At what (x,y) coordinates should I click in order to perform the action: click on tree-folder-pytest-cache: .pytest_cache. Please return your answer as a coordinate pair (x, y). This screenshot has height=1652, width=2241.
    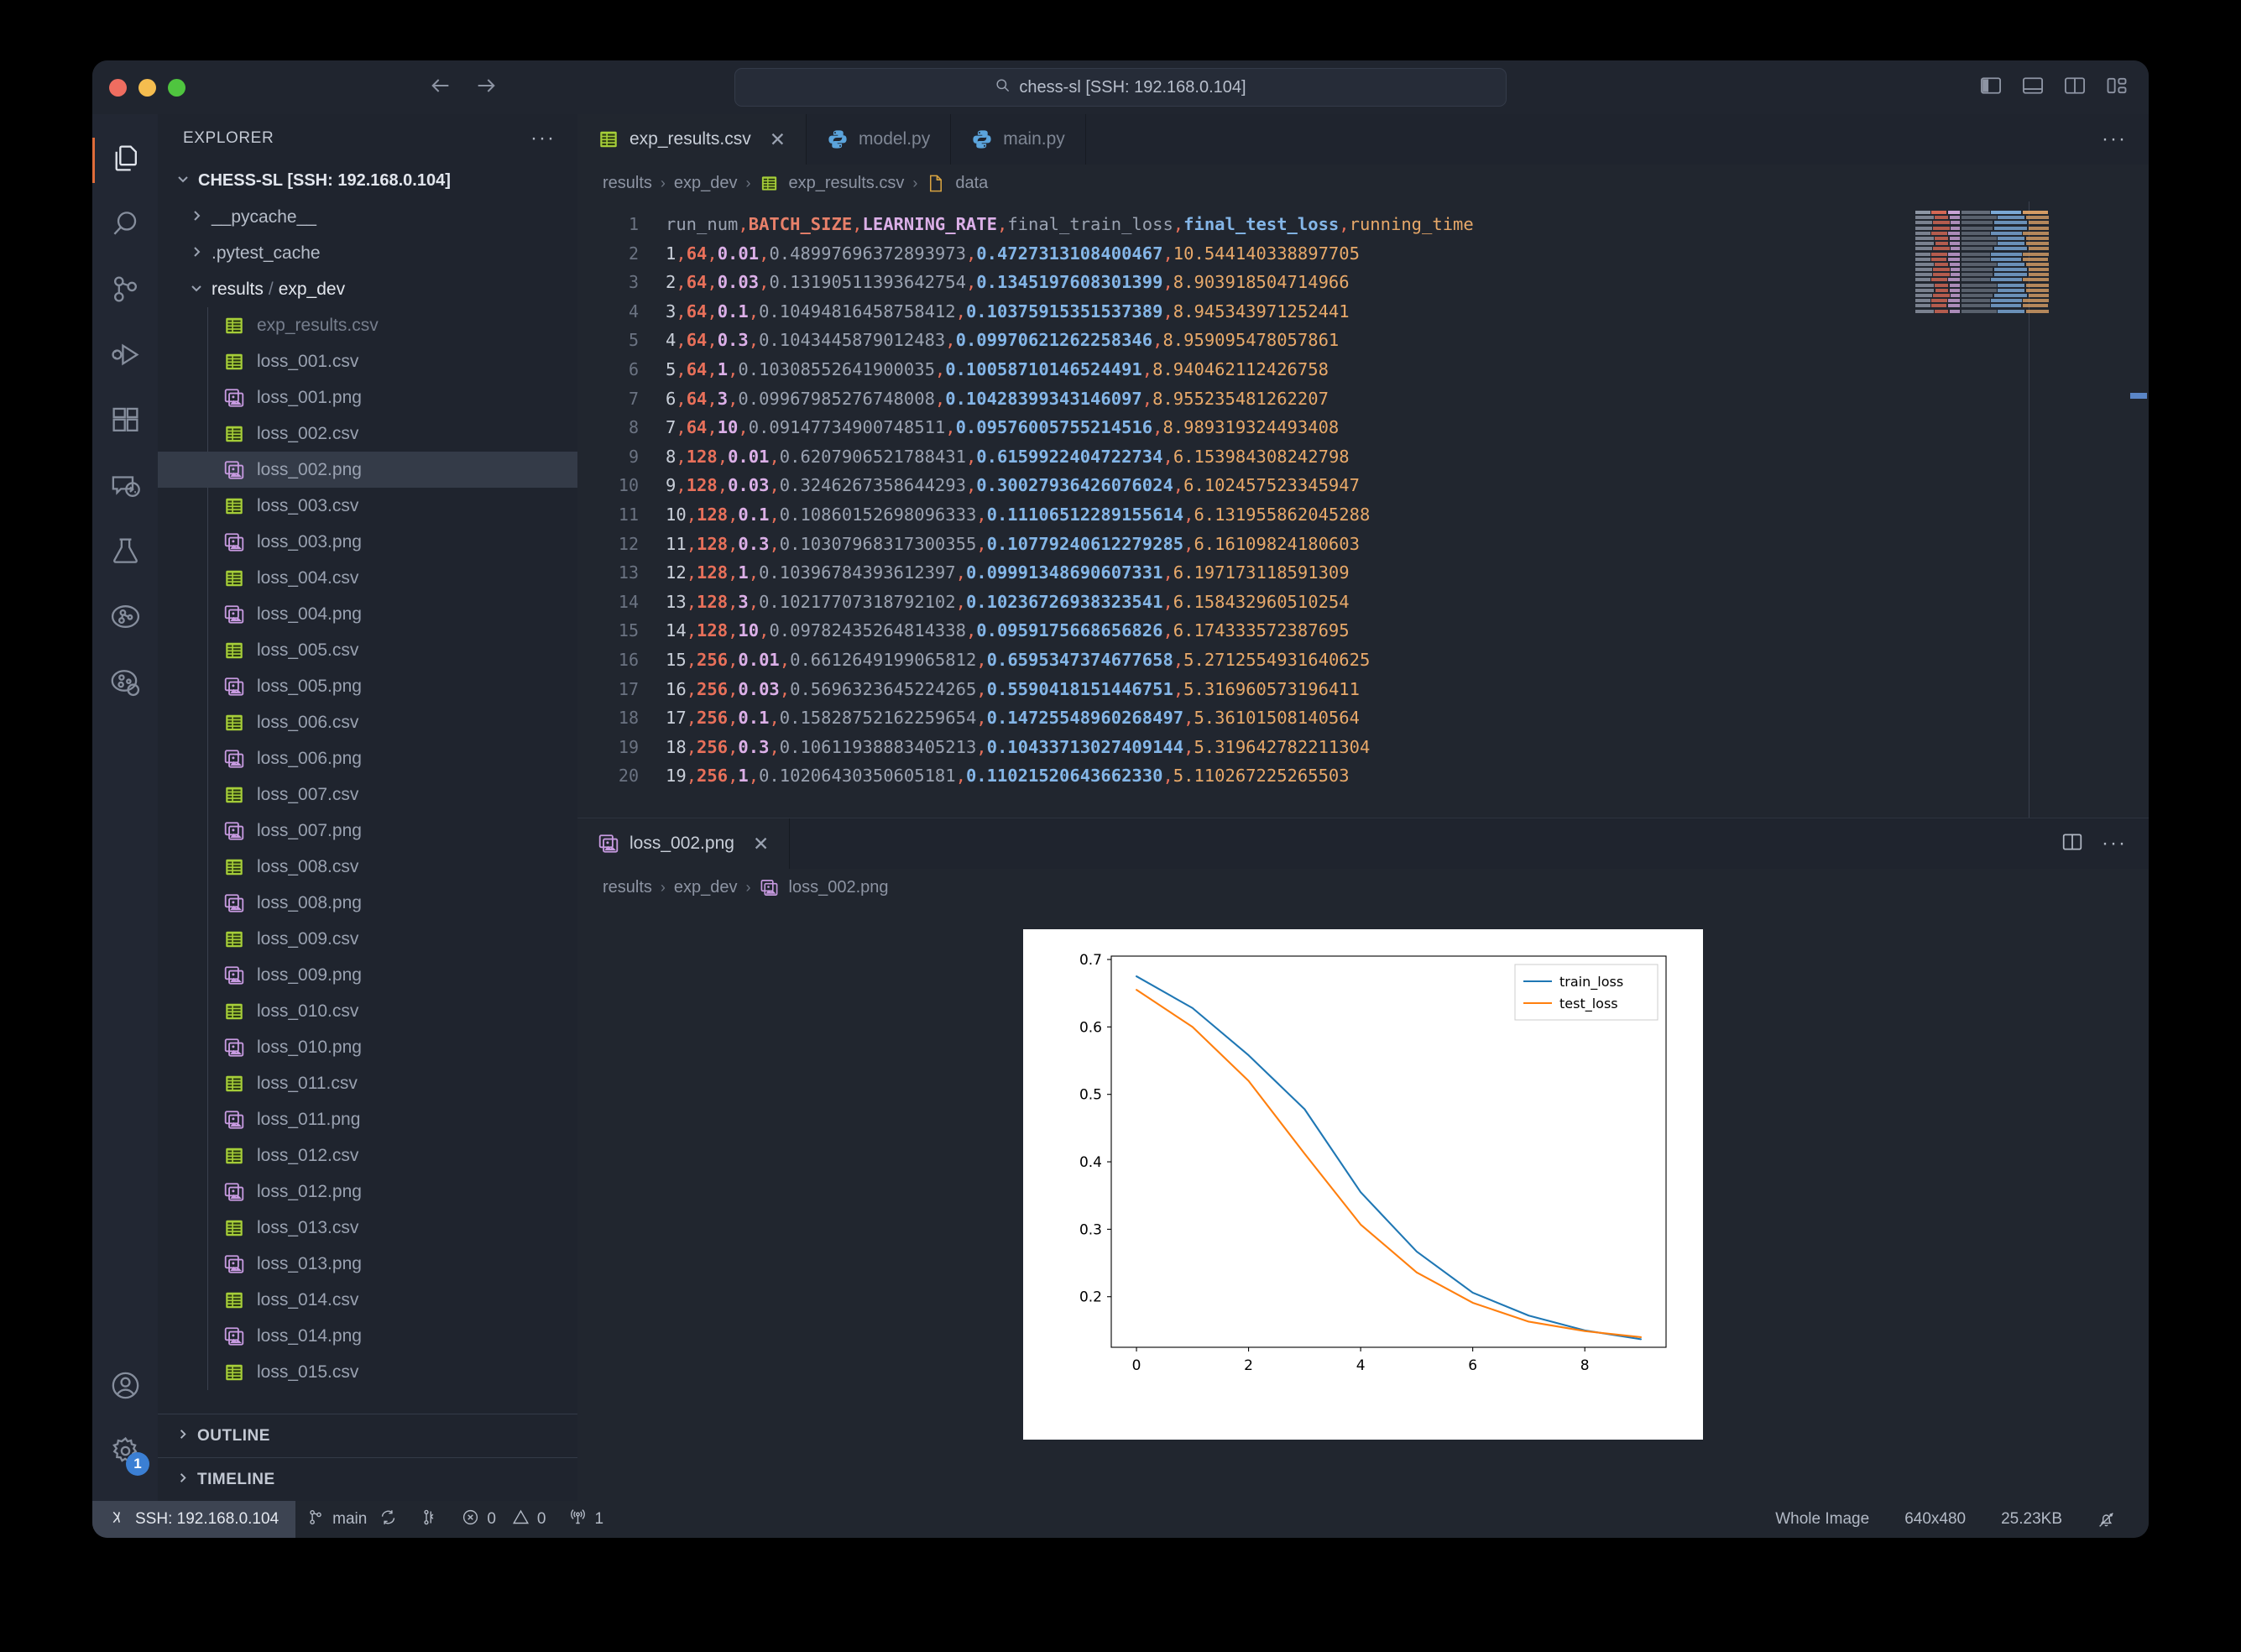
    Looking at the image, I should click on (367, 253).